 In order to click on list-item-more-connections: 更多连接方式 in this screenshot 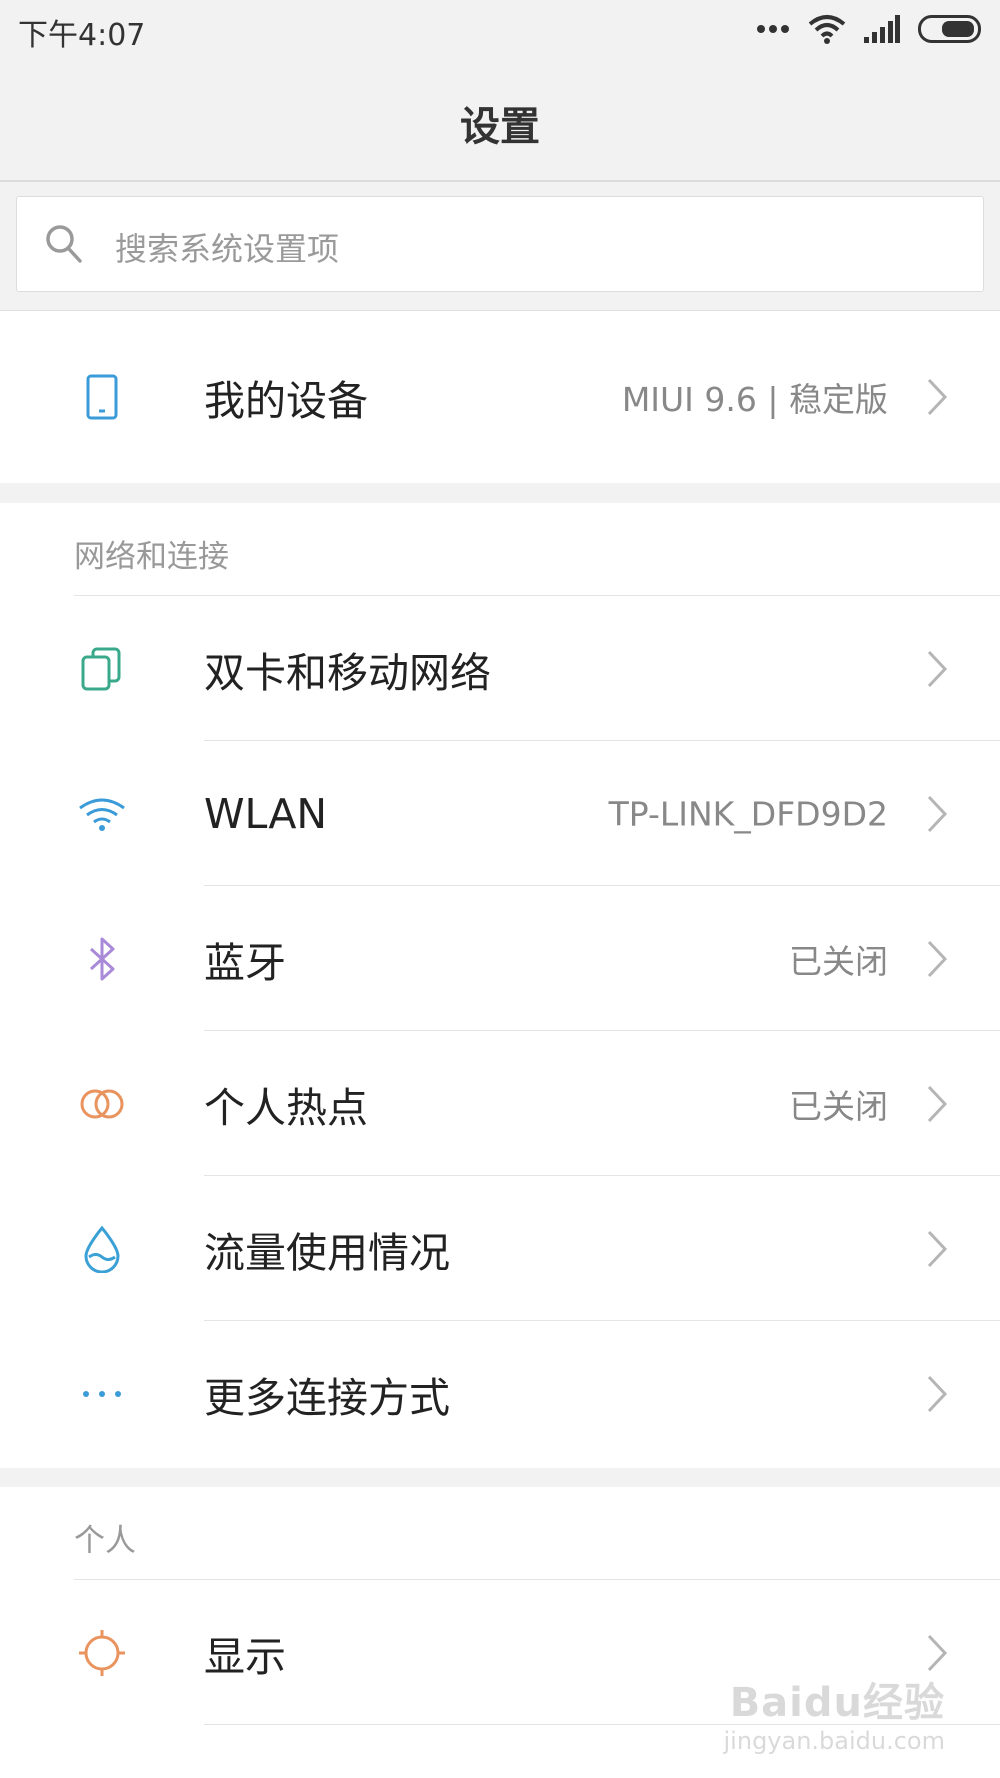, I will do `click(500, 1393)`.